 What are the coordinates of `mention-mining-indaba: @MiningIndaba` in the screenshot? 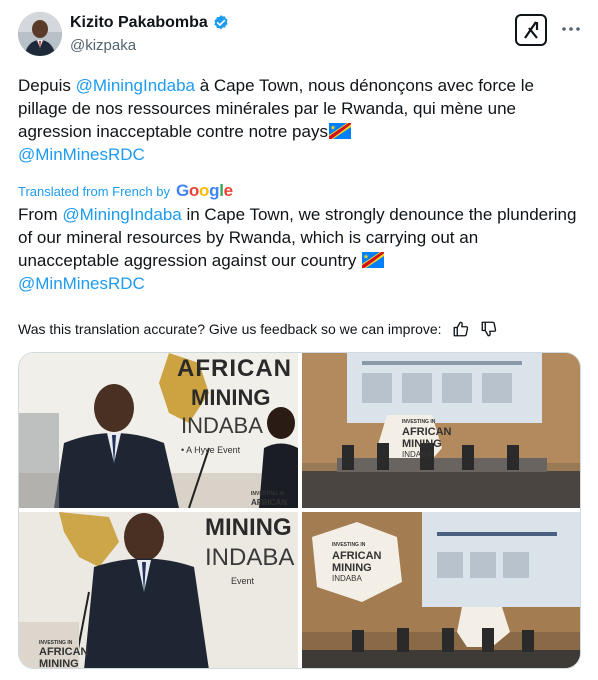 It's located at (135, 85).